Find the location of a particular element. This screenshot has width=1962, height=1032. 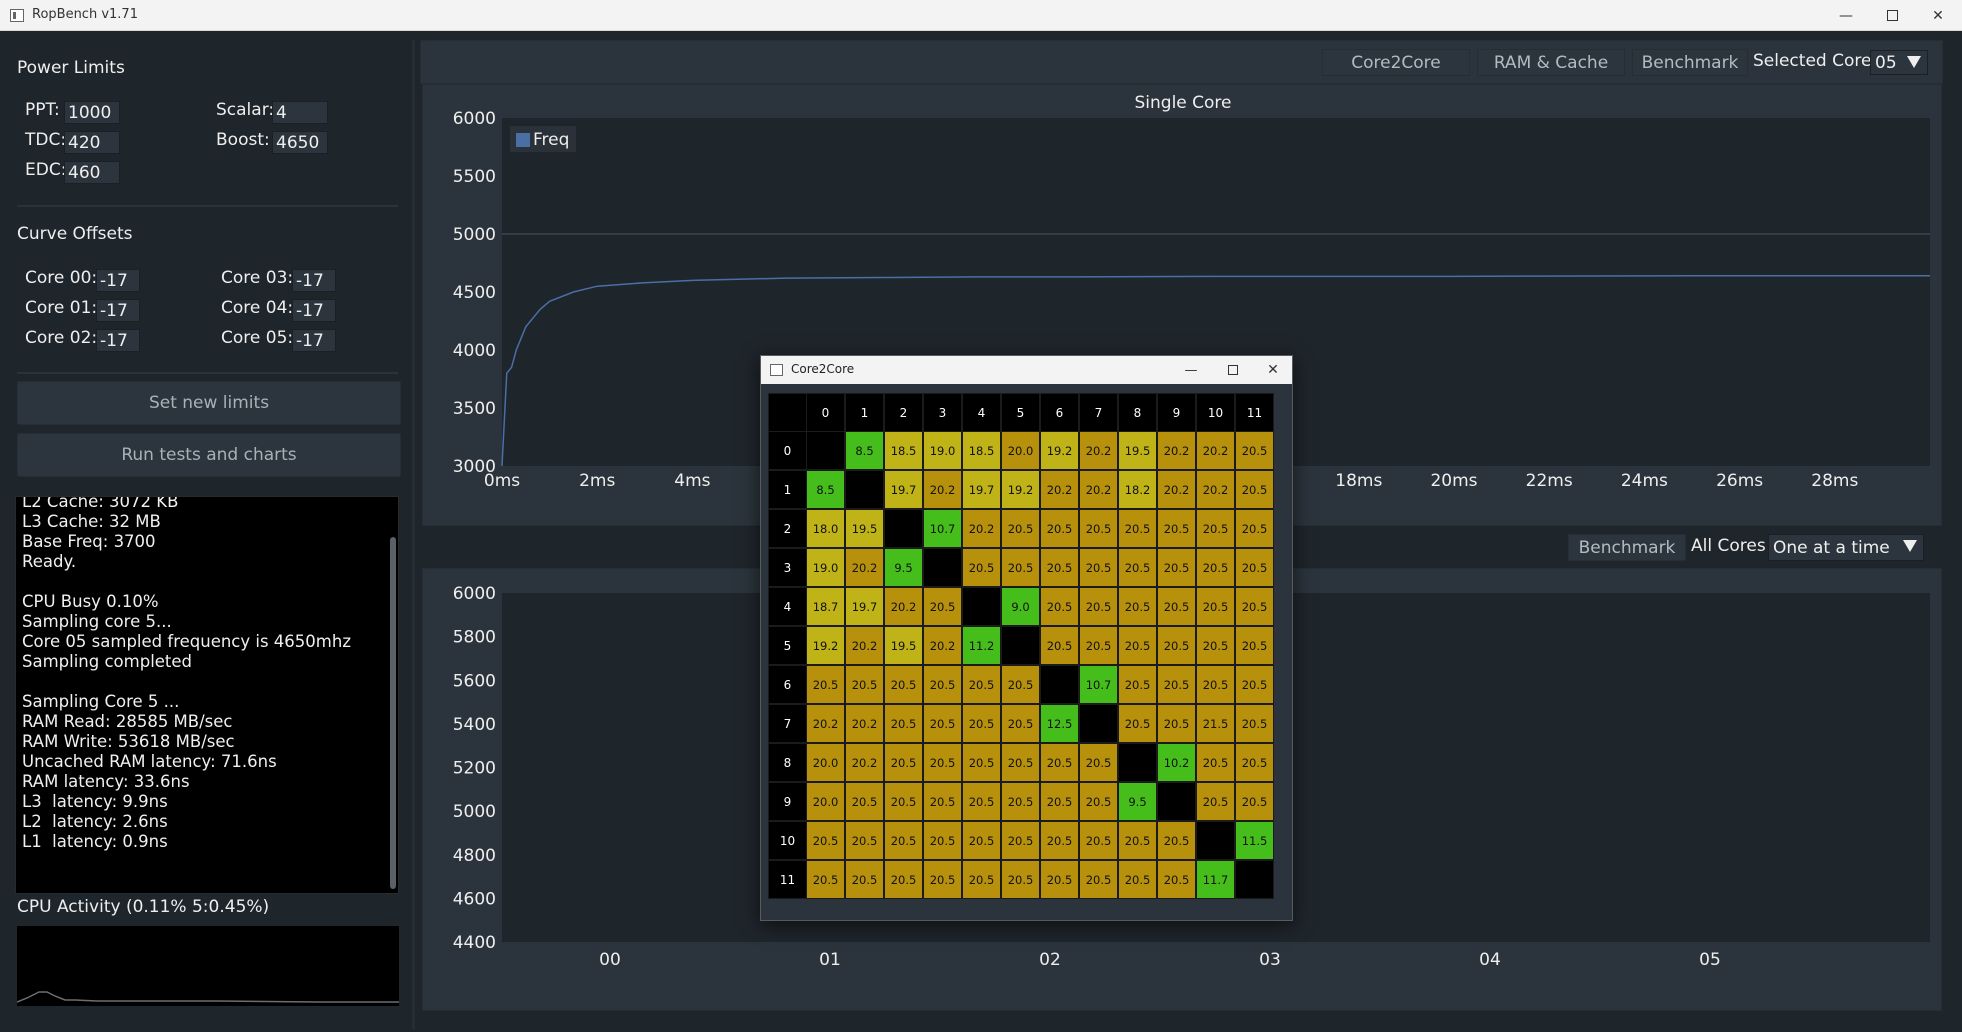

log-line: L3 Cache: 32 MB is located at coordinates (91, 521).